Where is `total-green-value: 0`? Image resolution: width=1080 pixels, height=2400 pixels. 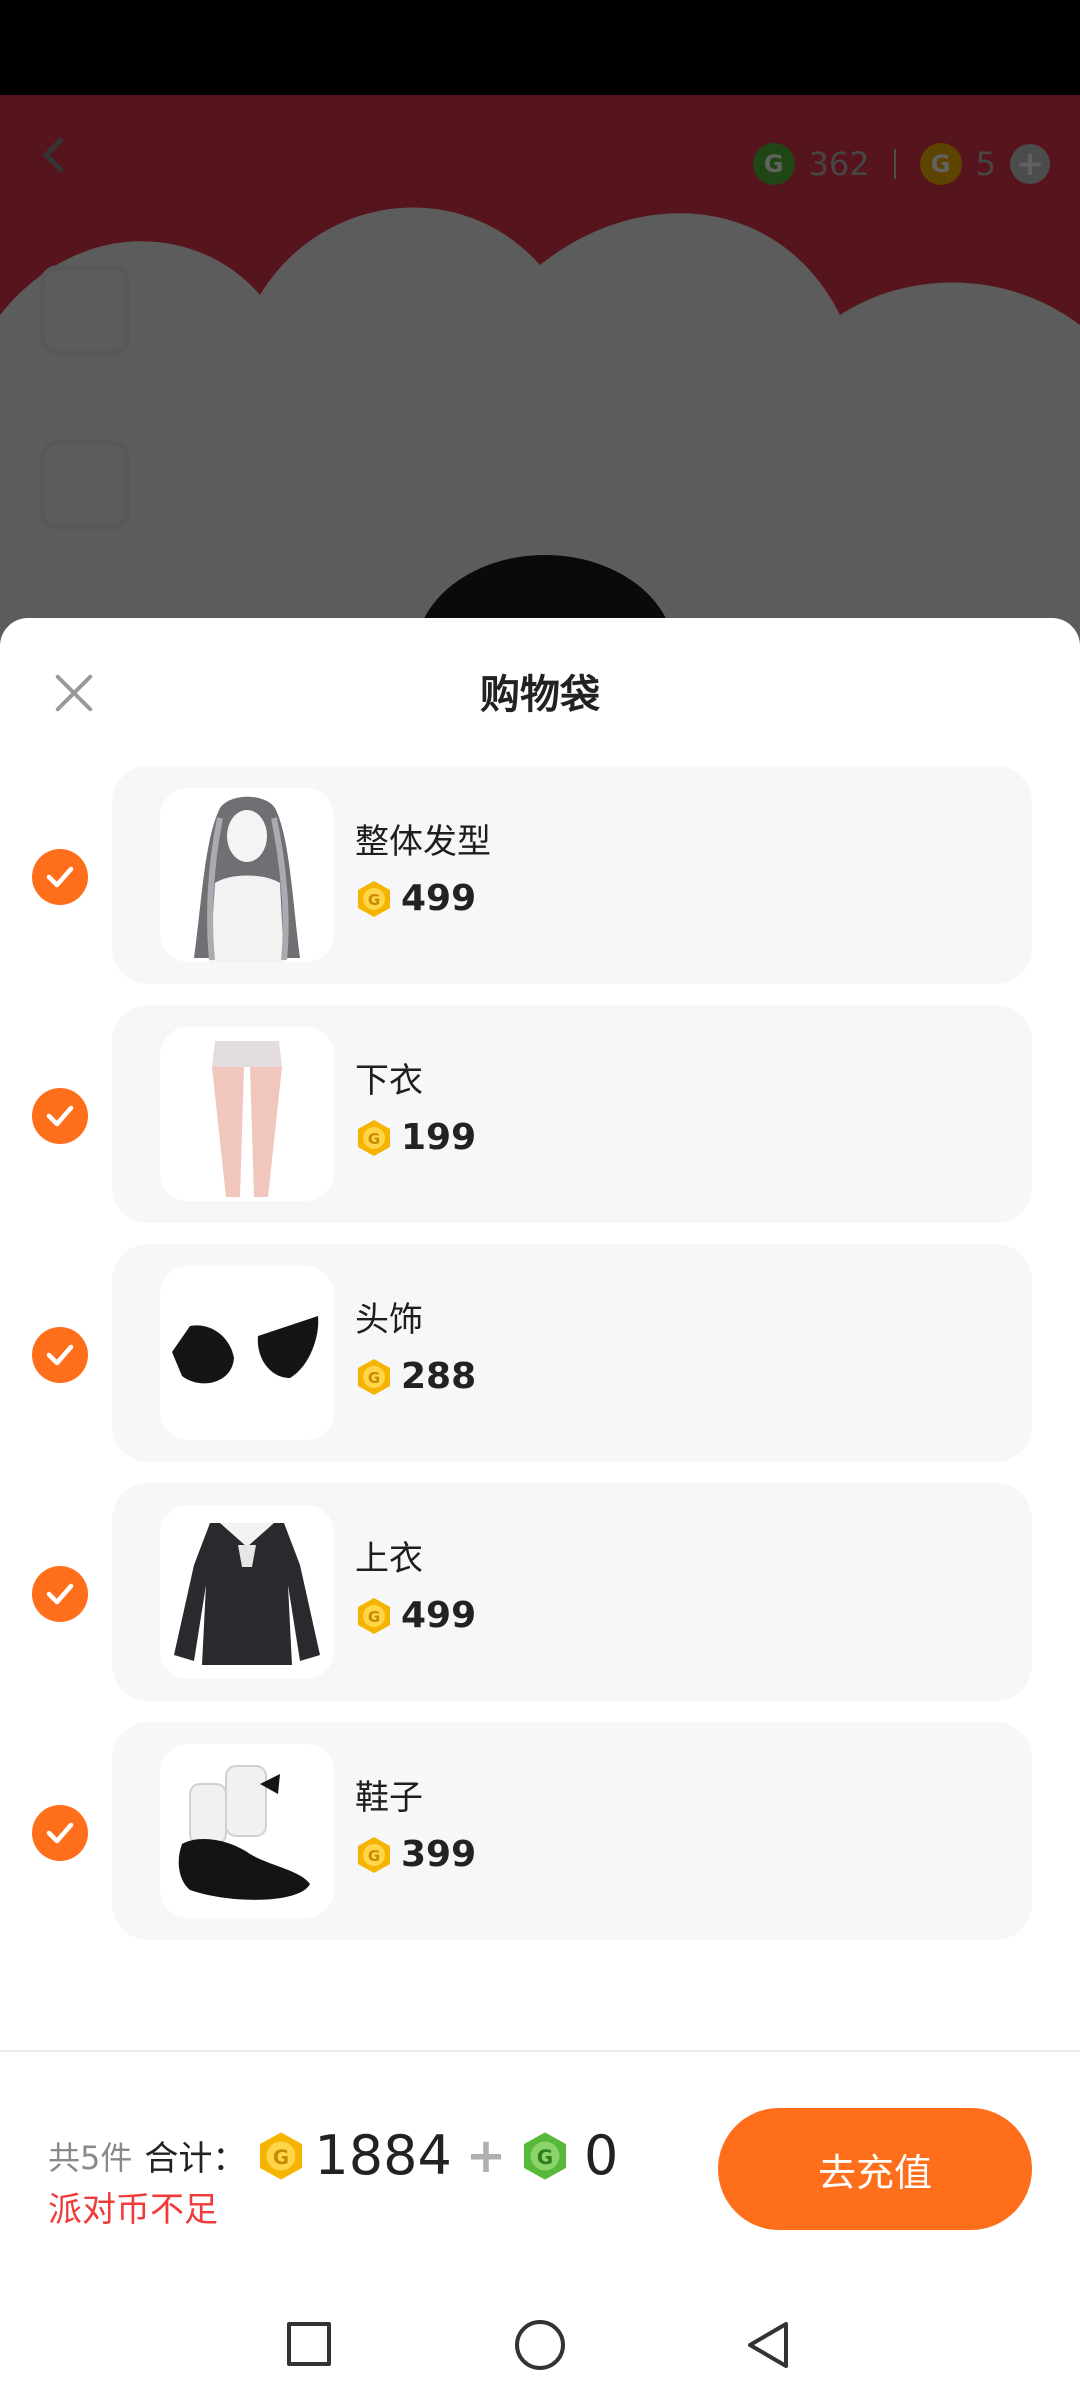 total-green-value: 0 is located at coordinates (601, 2155).